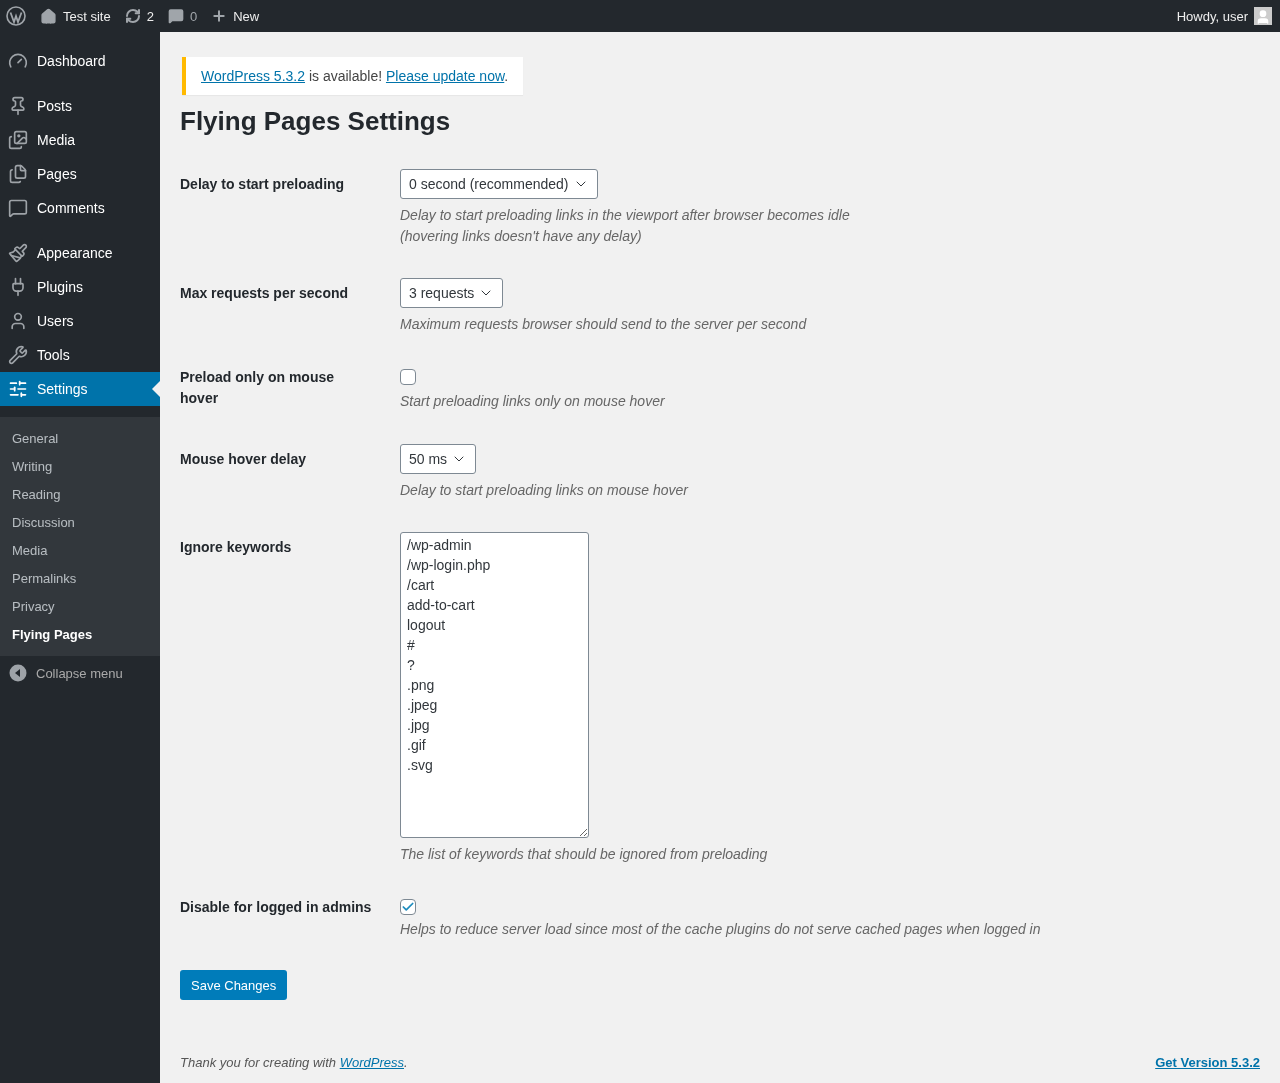  I want to click on page-title: Flying Pages Settings, so click(316, 121).